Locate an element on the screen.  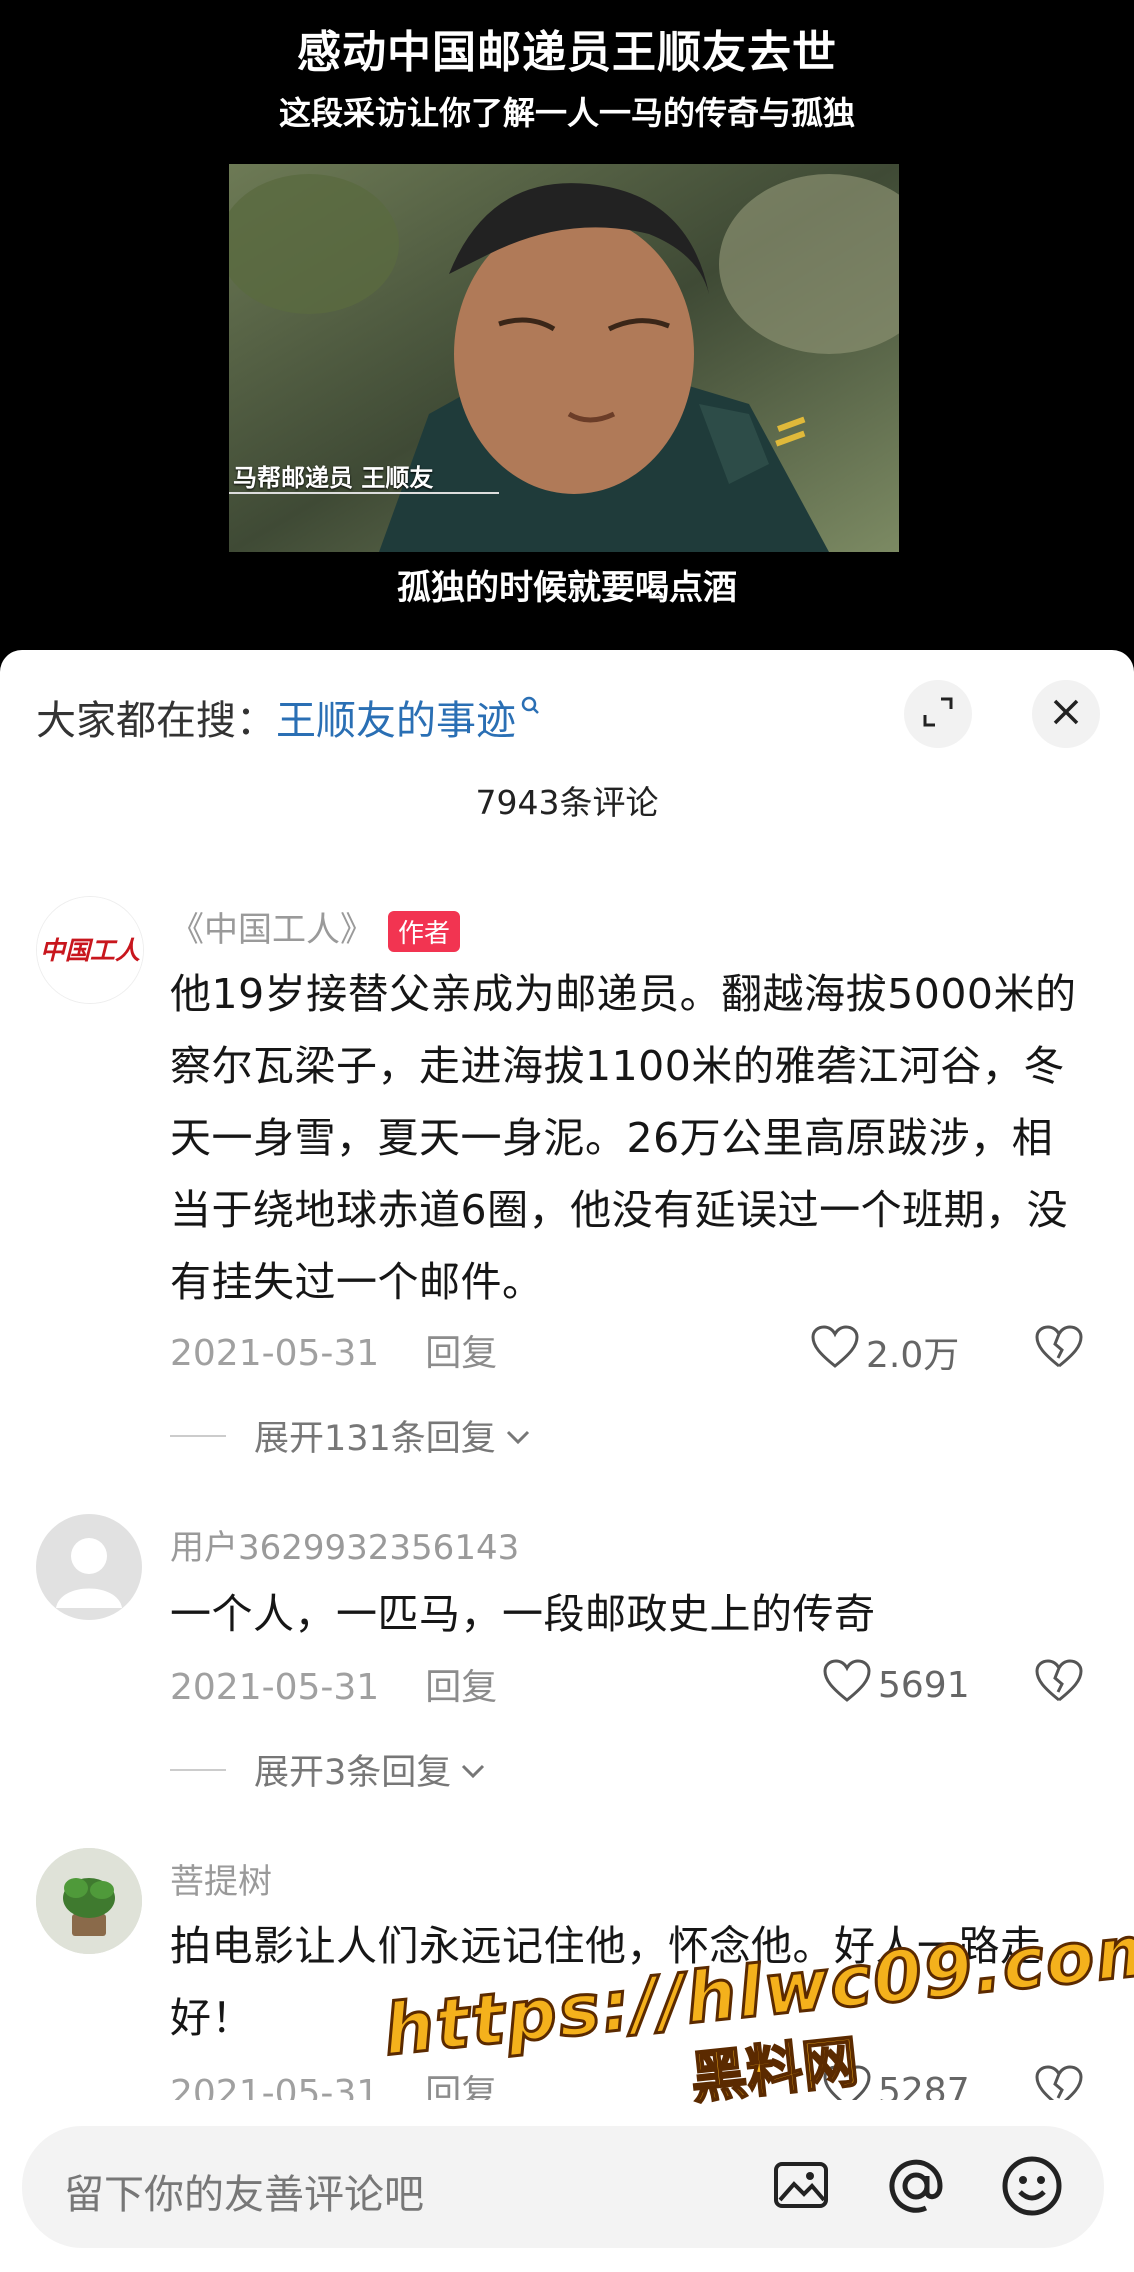
close-icon is located at coordinates (1066, 714).